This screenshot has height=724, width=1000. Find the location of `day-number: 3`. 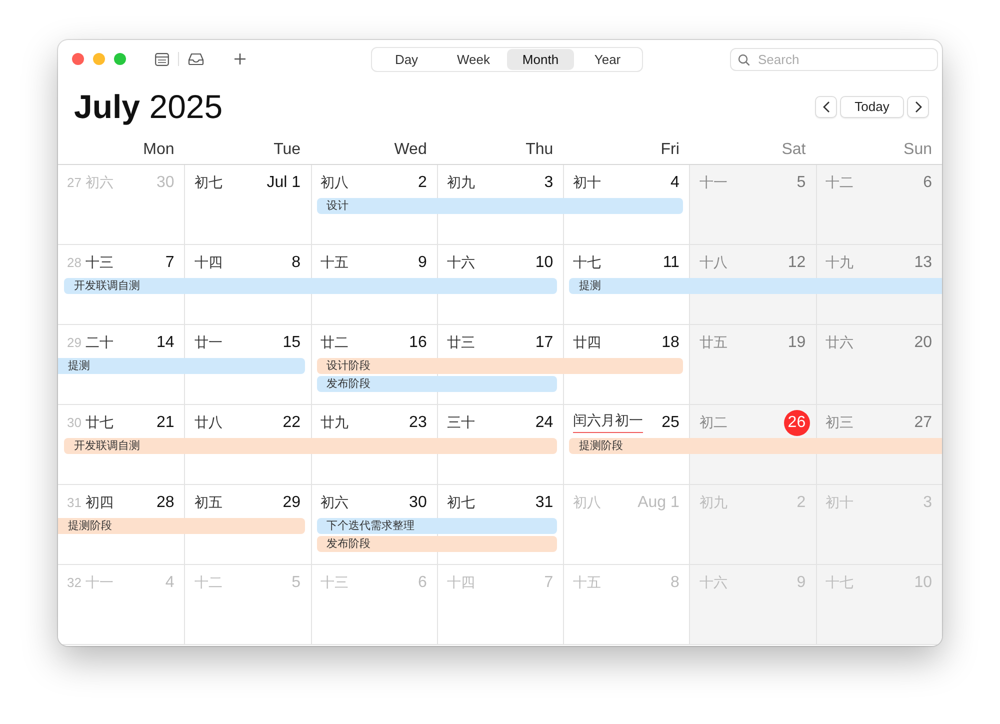

day-number: 3 is located at coordinates (927, 503).